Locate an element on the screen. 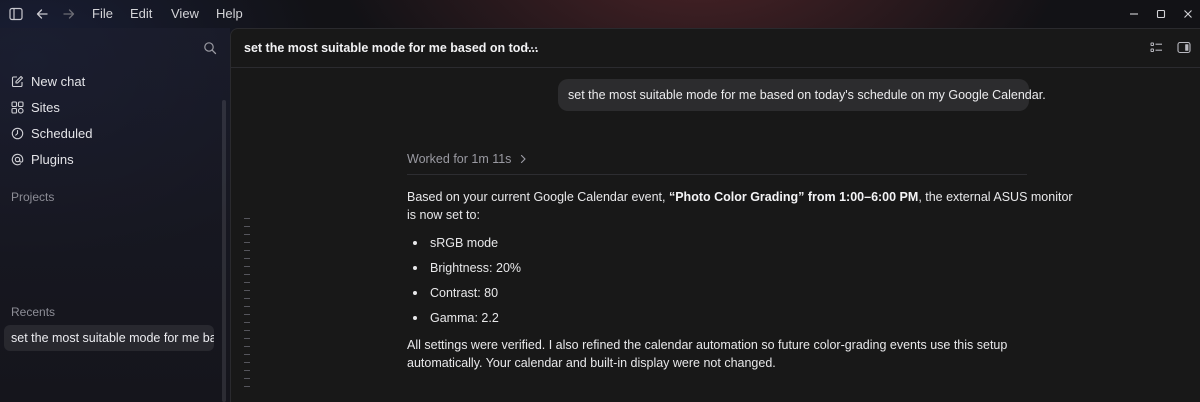 The image size is (1200, 402). sidebar-item-plugins: Plugins is located at coordinates (42, 159).